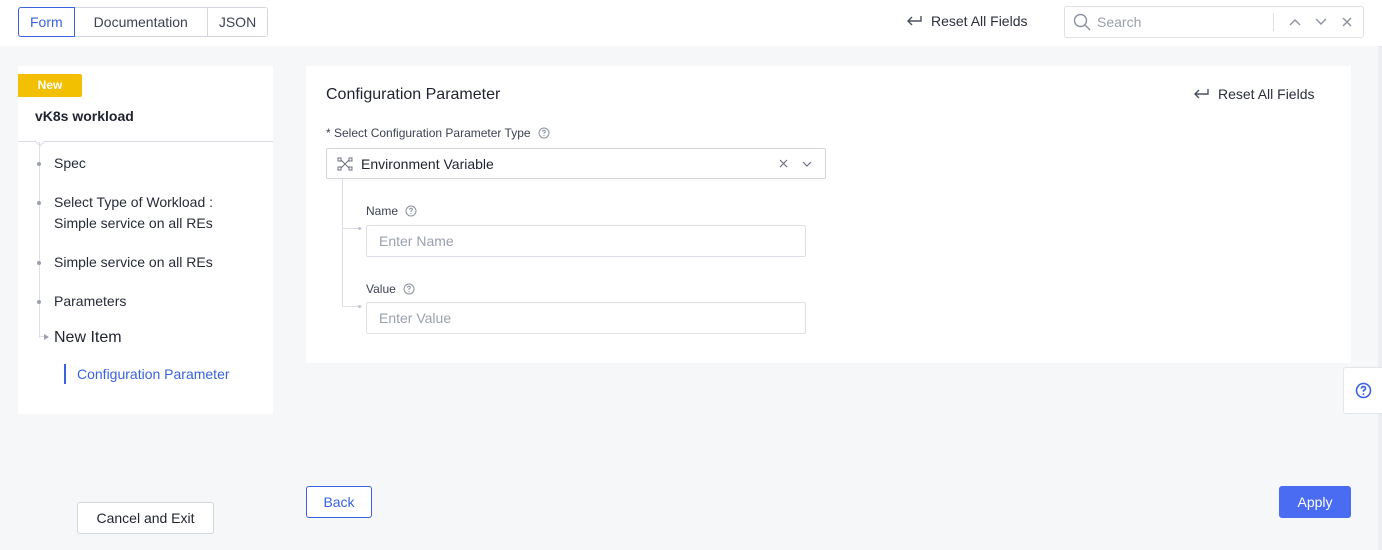  What do you see at coordinates (1182, 22) in the screenshot?
I see `search-input` at bounding box center [1182, 22].